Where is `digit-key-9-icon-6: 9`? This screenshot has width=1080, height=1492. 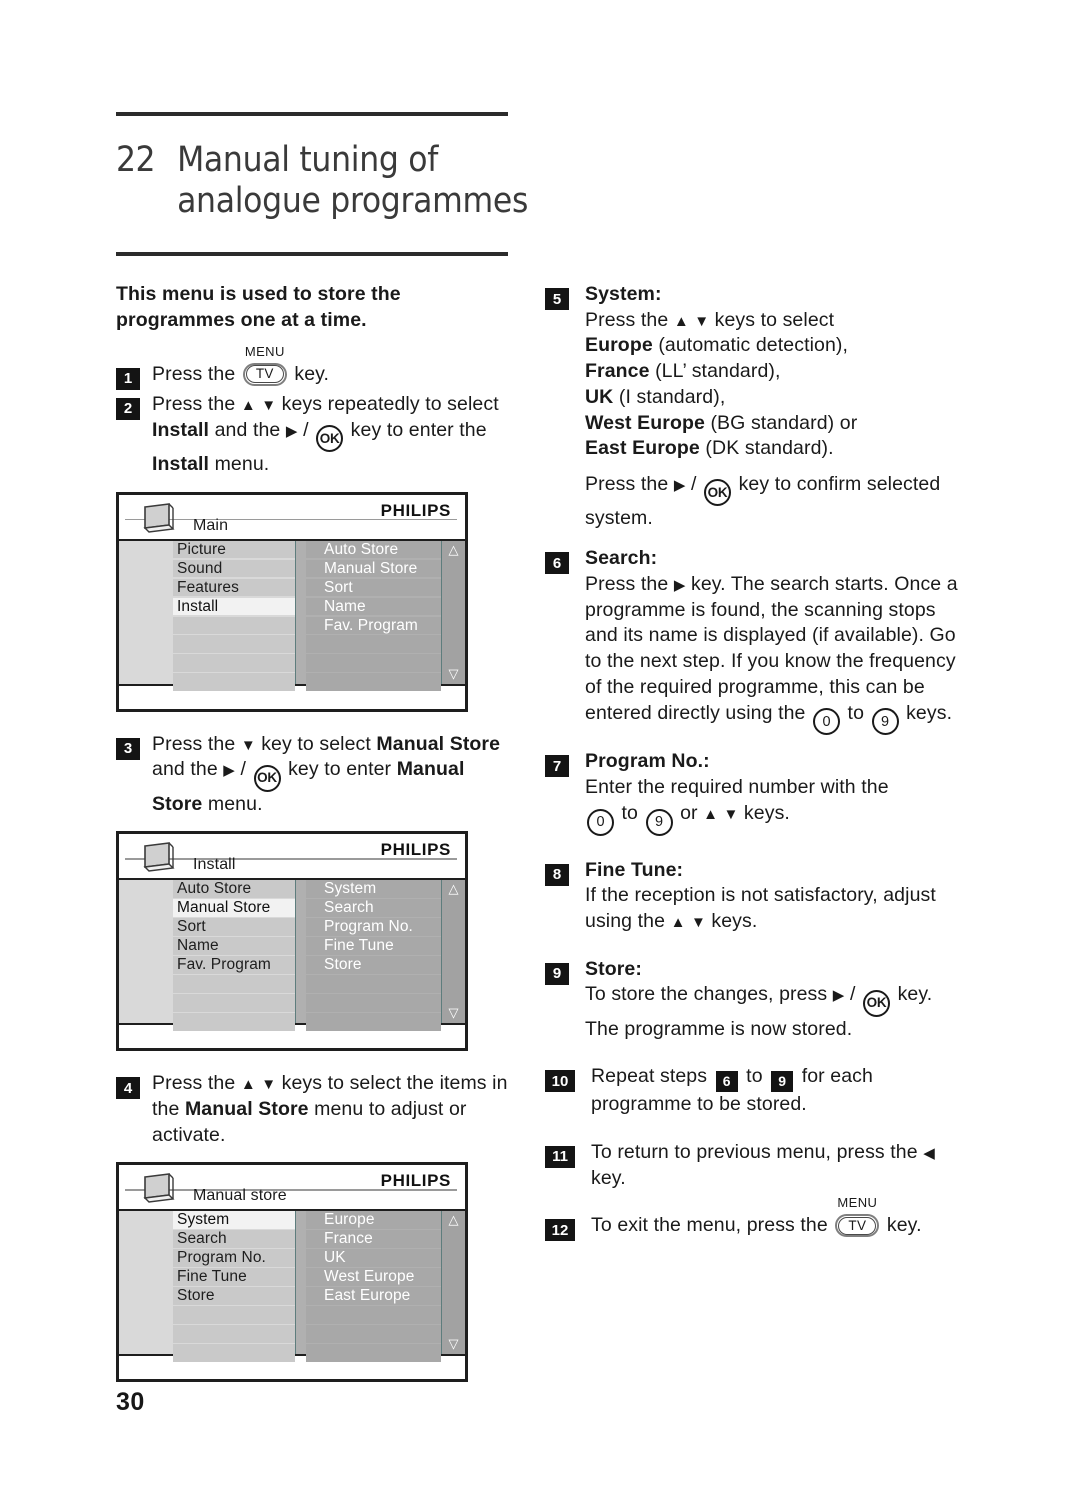 digit-key-9-icon-6: 9 is located at coordinates (885, 722).